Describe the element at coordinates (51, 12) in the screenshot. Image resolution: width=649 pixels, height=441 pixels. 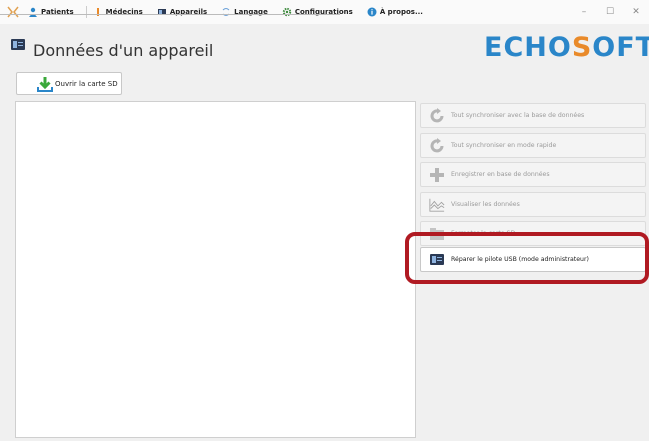
I see `menu-patients: Patients` at that location.